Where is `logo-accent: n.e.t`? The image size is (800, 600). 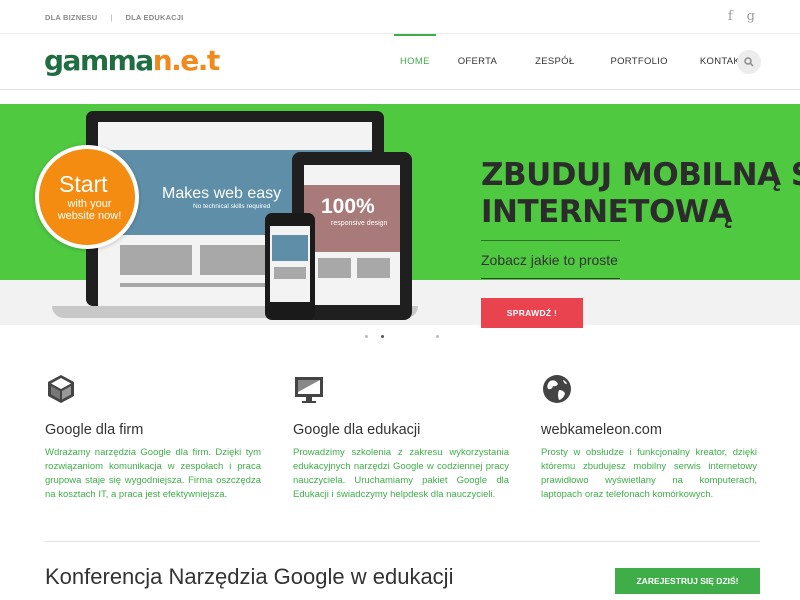
logo-accent: n.e.t is located at coordinates (186, 60).